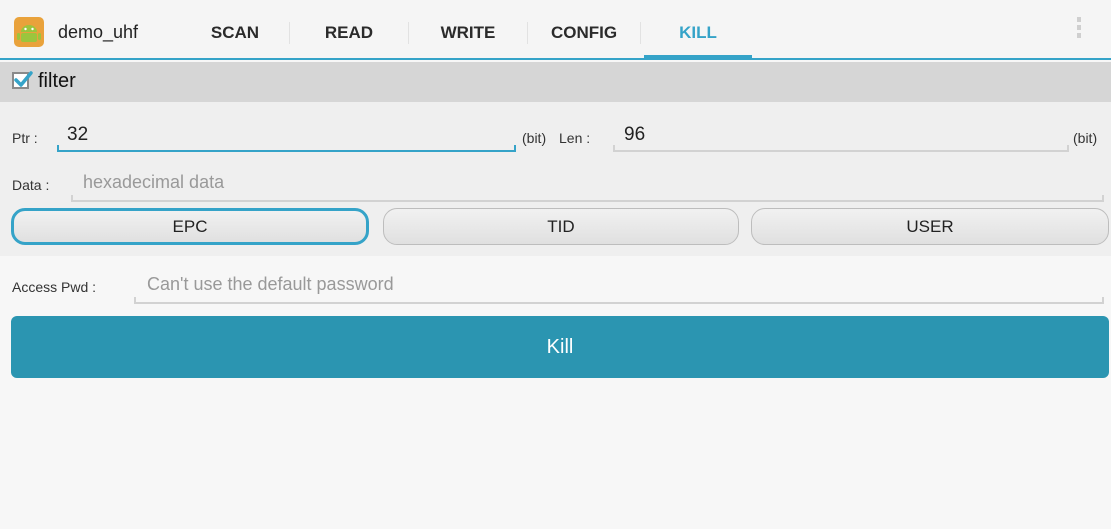  Describe the element at coordinates (25, 138) in the screenshot. I see `ptr-label: Ptr :` at that location.